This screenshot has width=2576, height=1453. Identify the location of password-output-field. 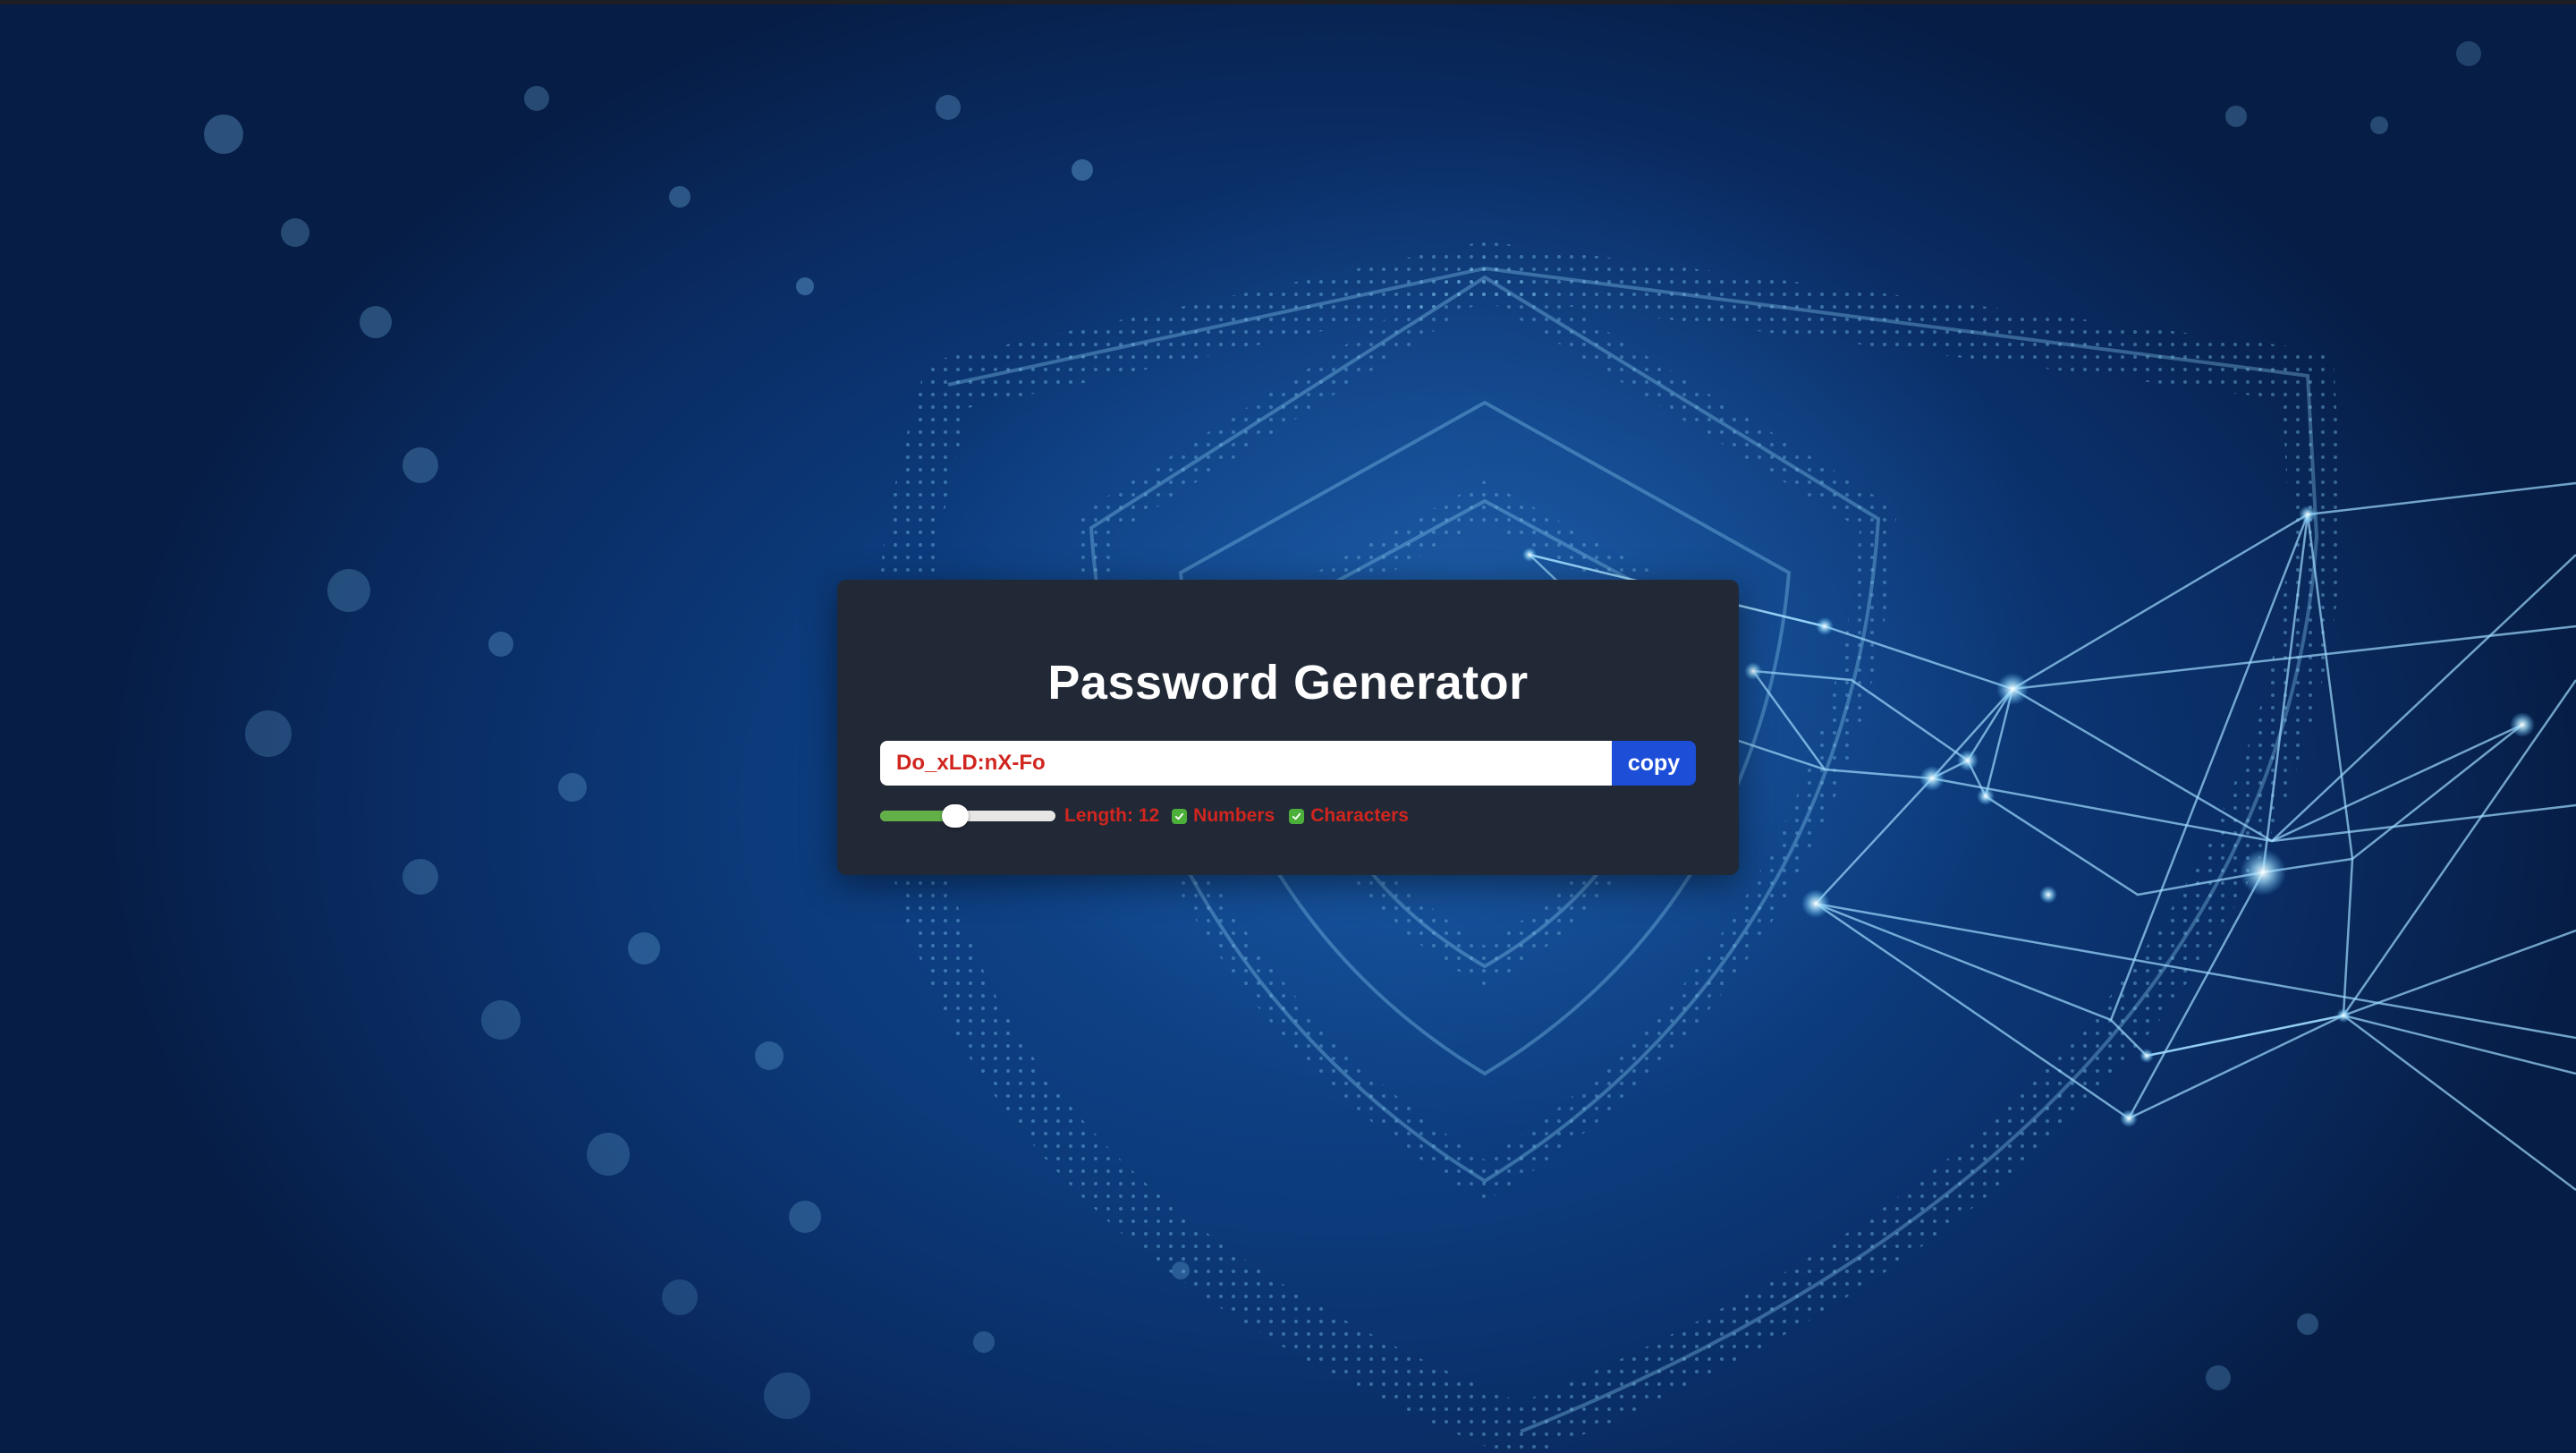
(1246, 763).